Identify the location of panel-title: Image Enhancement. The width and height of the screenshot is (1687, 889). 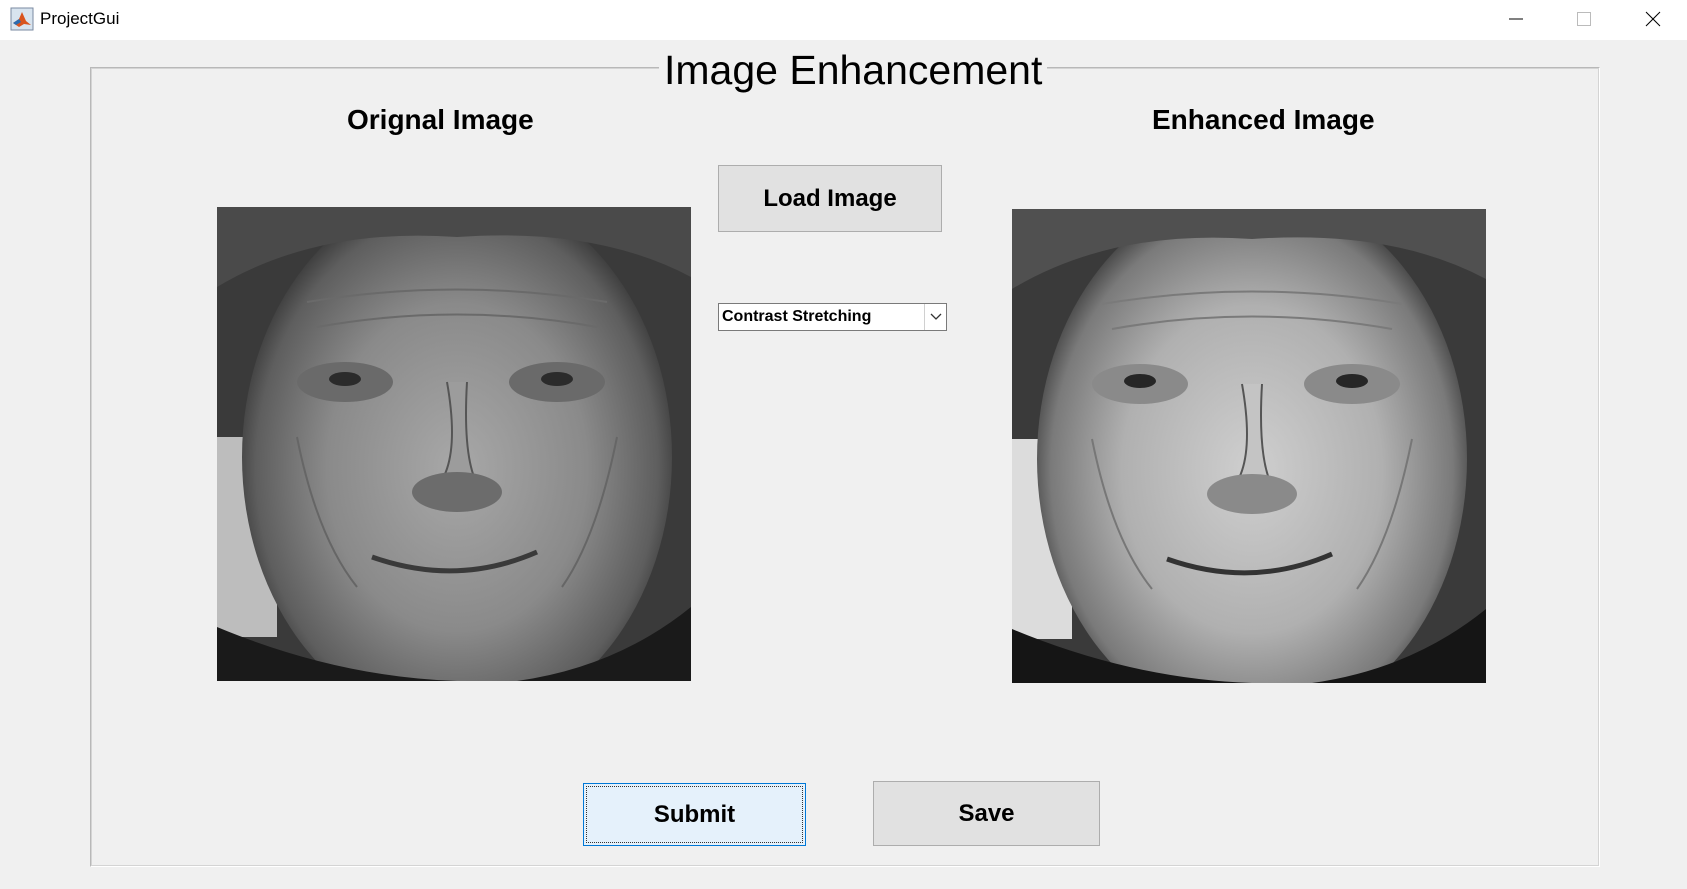
(853, 70).